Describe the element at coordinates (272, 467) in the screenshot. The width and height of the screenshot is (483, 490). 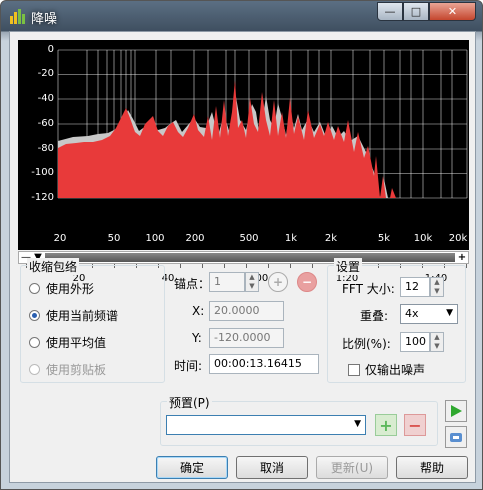
I see `cancel-button: 取消` at that location.